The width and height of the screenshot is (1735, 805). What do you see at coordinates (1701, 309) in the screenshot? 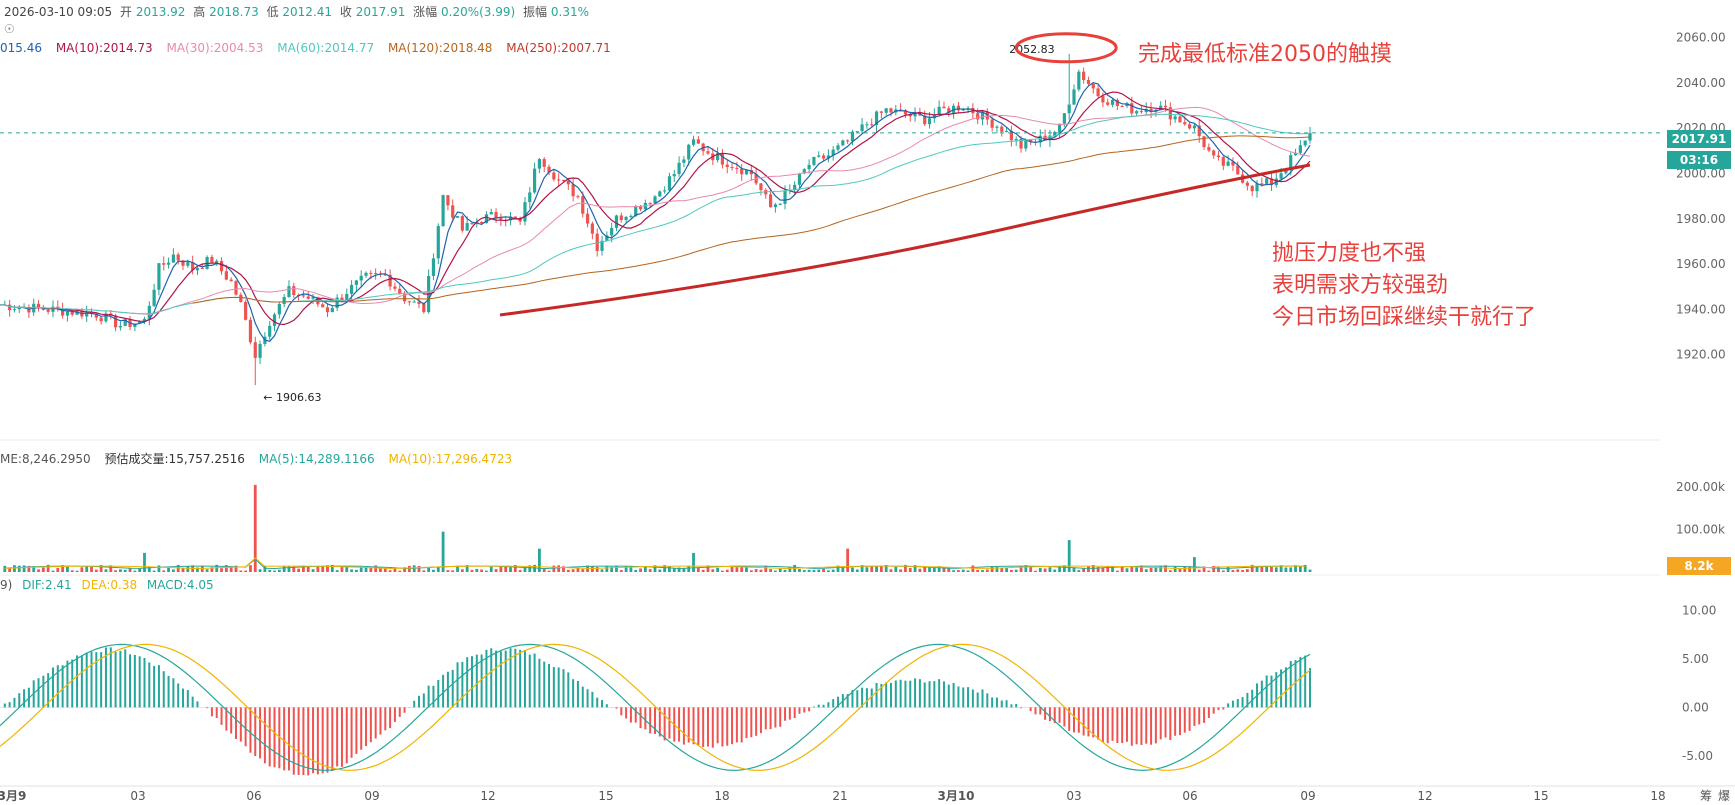
I see `price-axis-tick: 1940.00` at bounding box center [1701, 309].